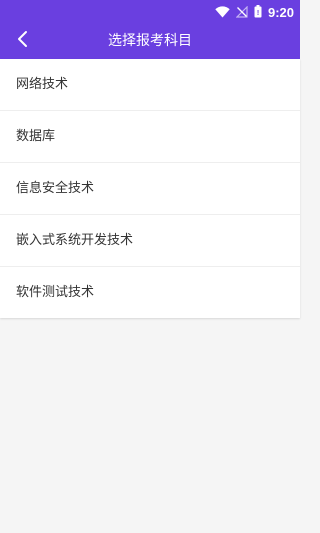 The image size is (320, 533). What do you see at coordinates (150, 85) in the screenshot?
I see `subject-item-network: 网络技术` at bounding box center [150, 85].